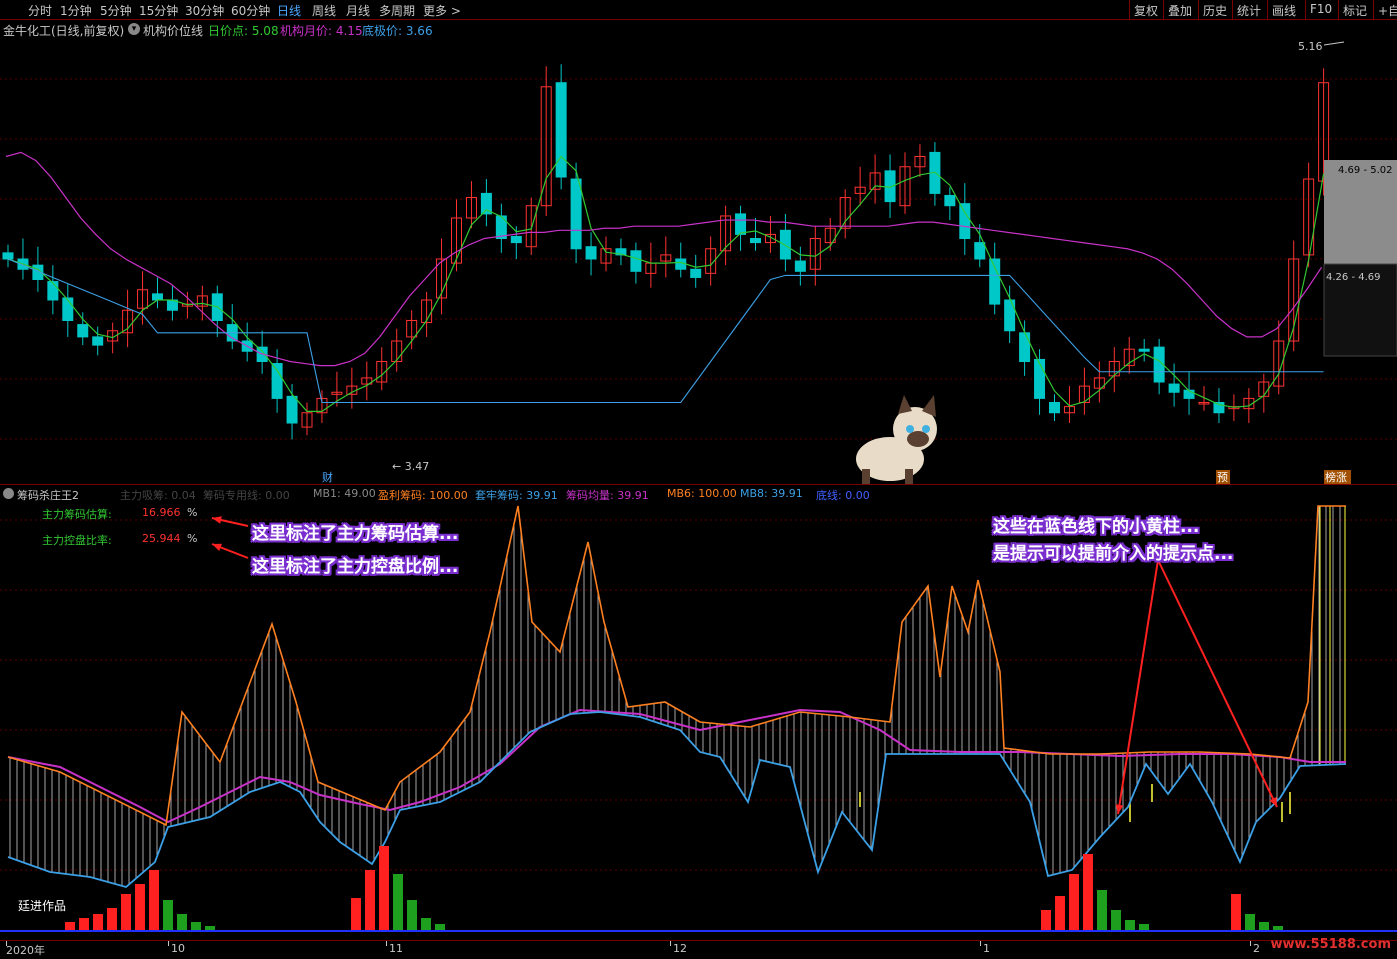  I want to click on period-tab-1: 1分钟, so click(76, 10).